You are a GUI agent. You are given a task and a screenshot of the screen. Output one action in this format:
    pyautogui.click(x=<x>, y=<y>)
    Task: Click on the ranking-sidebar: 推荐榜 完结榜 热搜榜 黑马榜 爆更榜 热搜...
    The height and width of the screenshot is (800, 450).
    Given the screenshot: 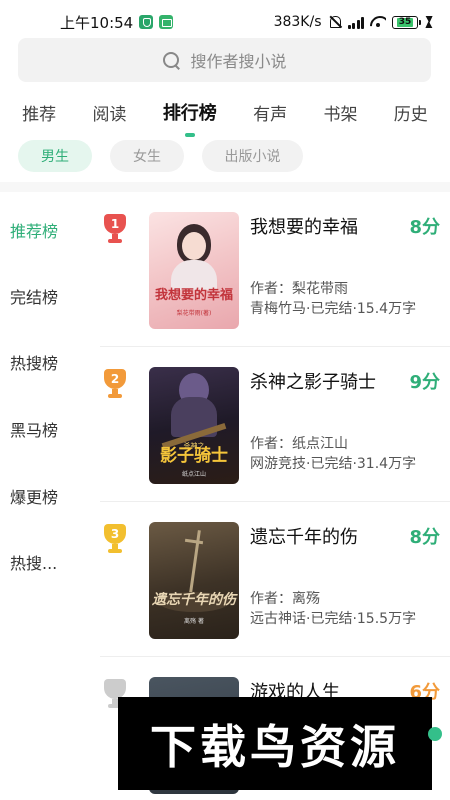 What is the action you would take?
    pyautogui.click(x=41, y=496)
    